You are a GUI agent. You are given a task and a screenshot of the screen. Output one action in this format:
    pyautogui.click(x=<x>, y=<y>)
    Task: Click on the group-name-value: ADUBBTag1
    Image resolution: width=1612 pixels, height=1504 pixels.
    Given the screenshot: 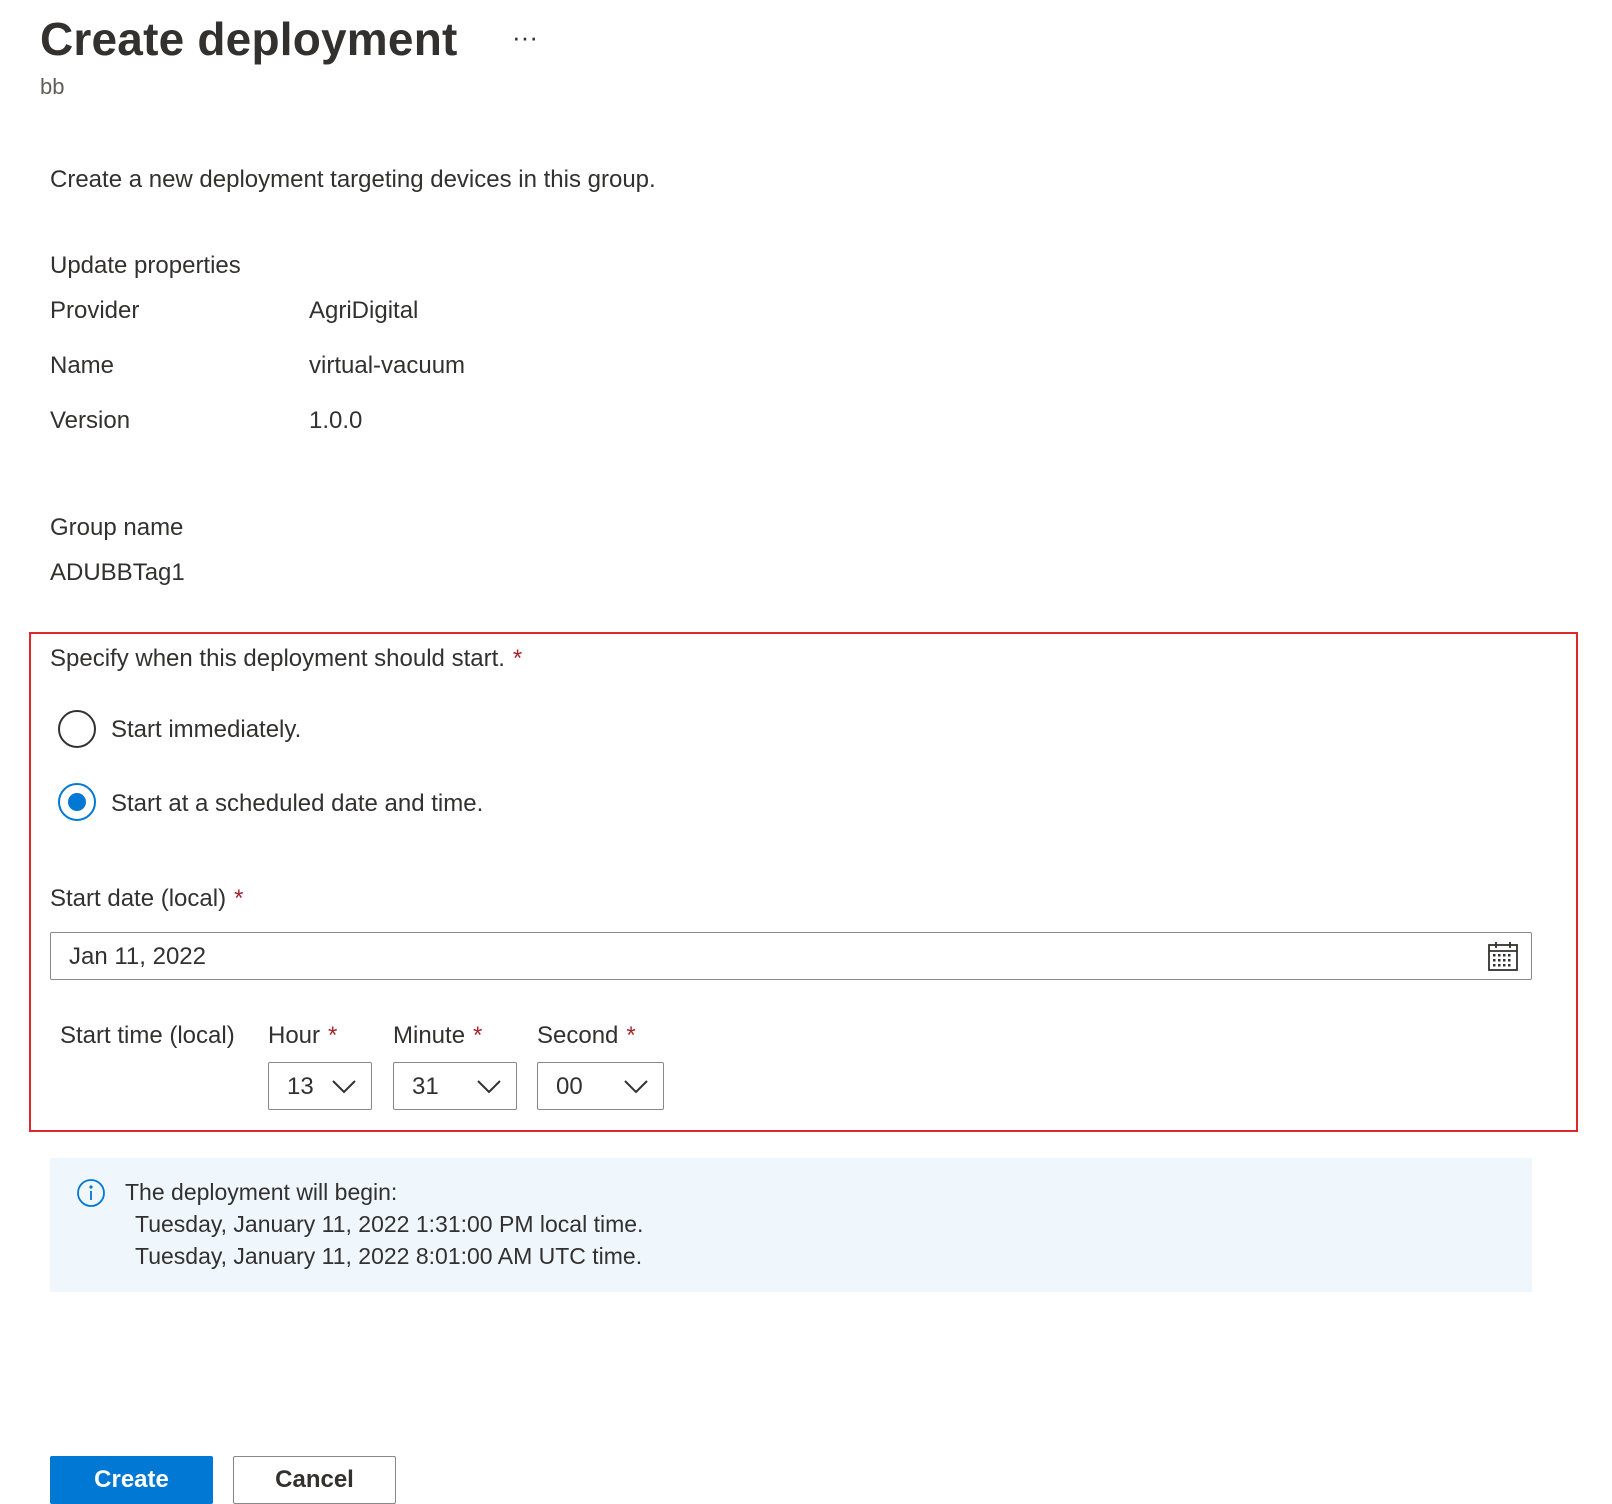 What is the action you would take?
    pyautogui.click(x=117, y=572)
    